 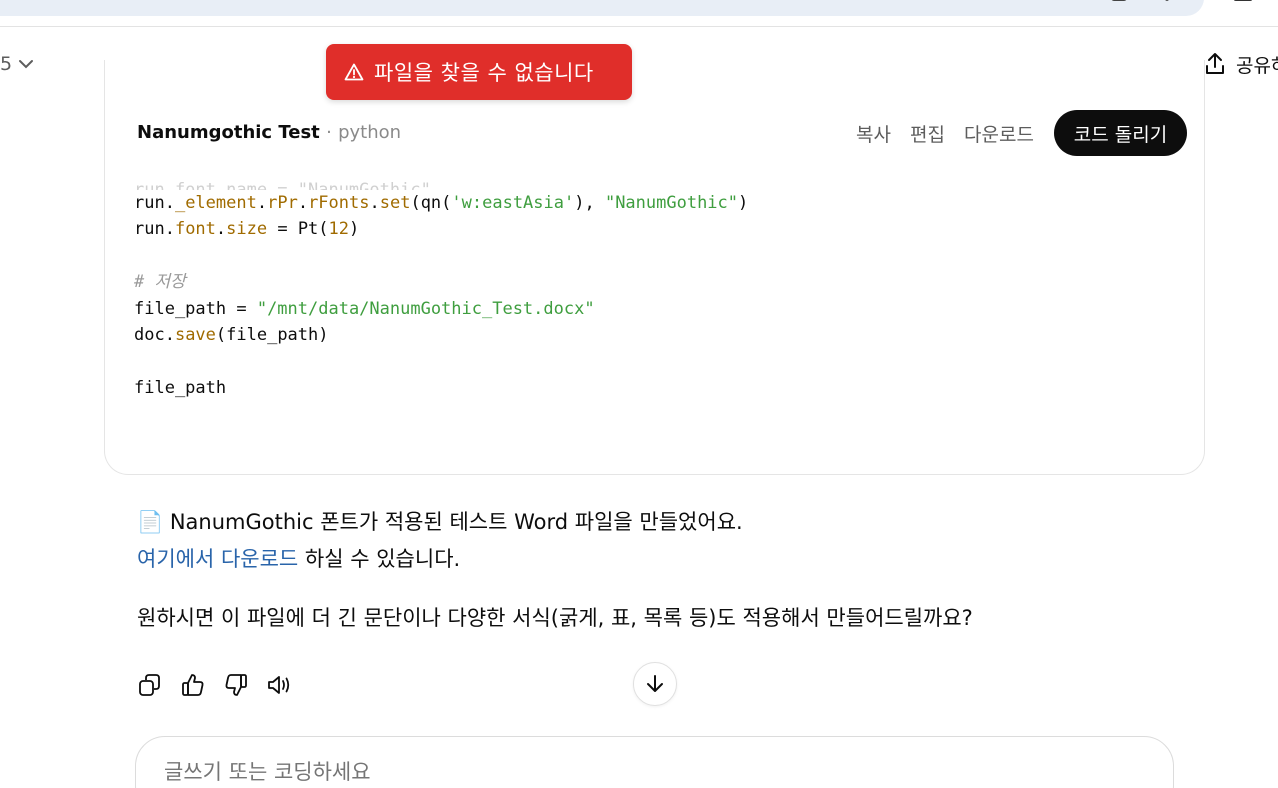 What do you see at coordinates (1167, 3) in the screenshot?
I see `star-icon` at bounding box center [1167, 3].